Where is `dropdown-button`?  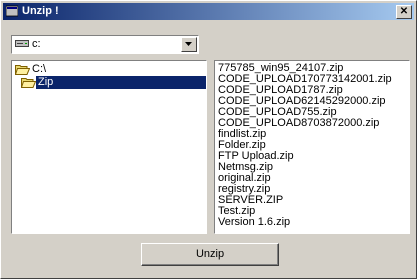 dropdown-button is located at coordinates (189, 44).